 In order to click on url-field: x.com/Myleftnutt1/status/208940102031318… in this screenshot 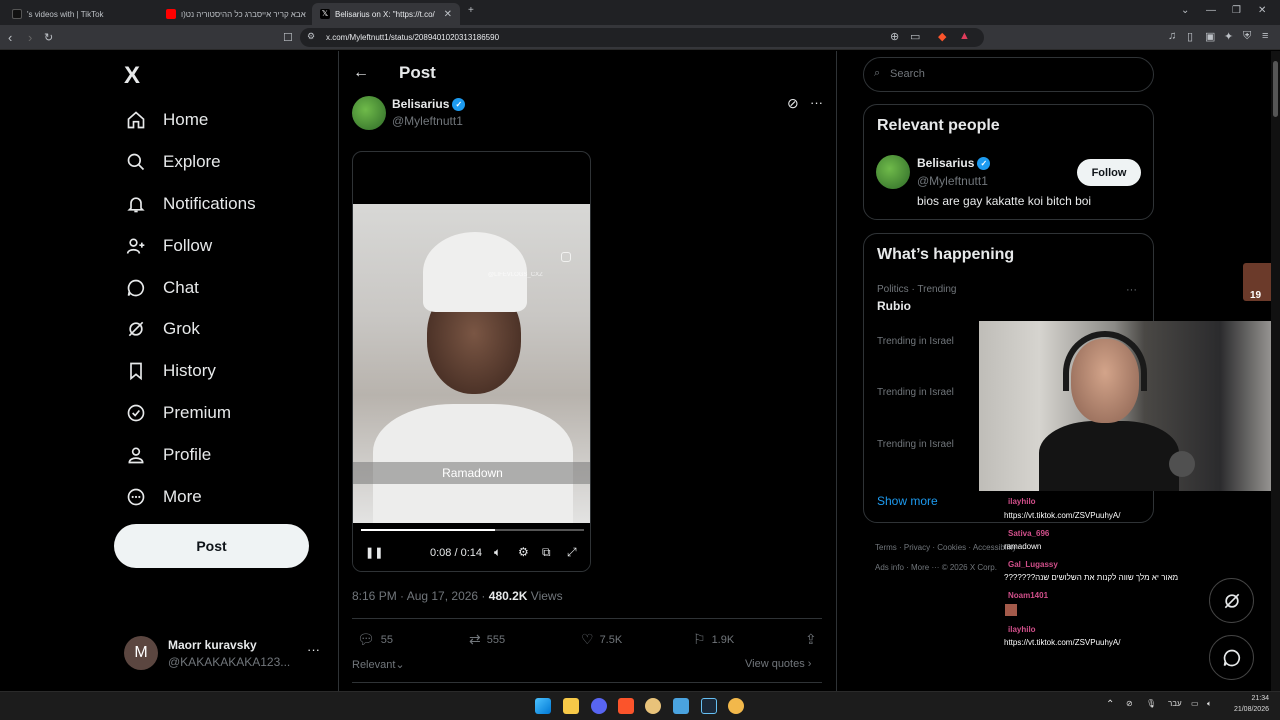, I will do `click(642, 37)`.